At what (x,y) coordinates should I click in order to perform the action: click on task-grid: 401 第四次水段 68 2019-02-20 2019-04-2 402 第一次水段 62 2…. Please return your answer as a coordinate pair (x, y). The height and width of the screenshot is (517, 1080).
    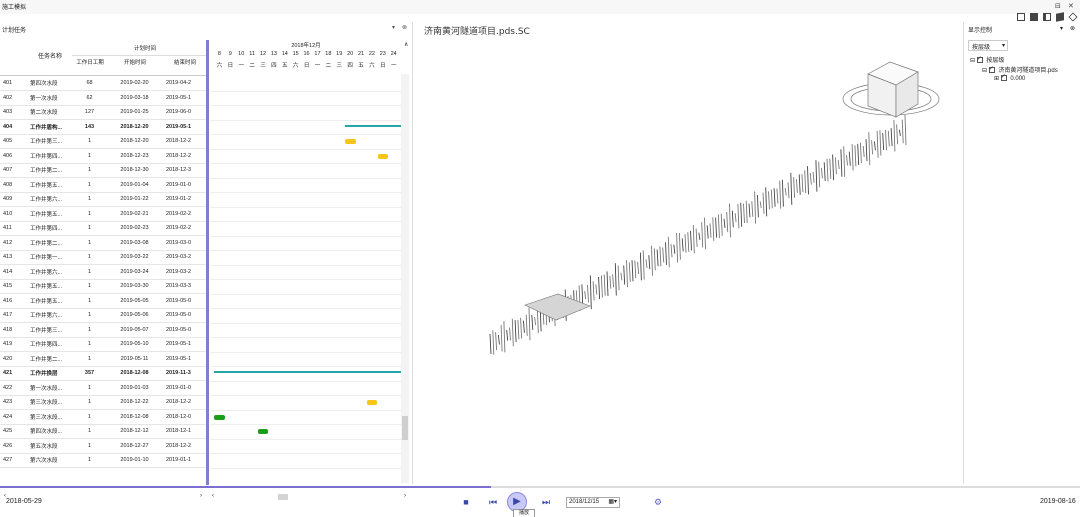
    Looking at the image, I should click on (103, 272).